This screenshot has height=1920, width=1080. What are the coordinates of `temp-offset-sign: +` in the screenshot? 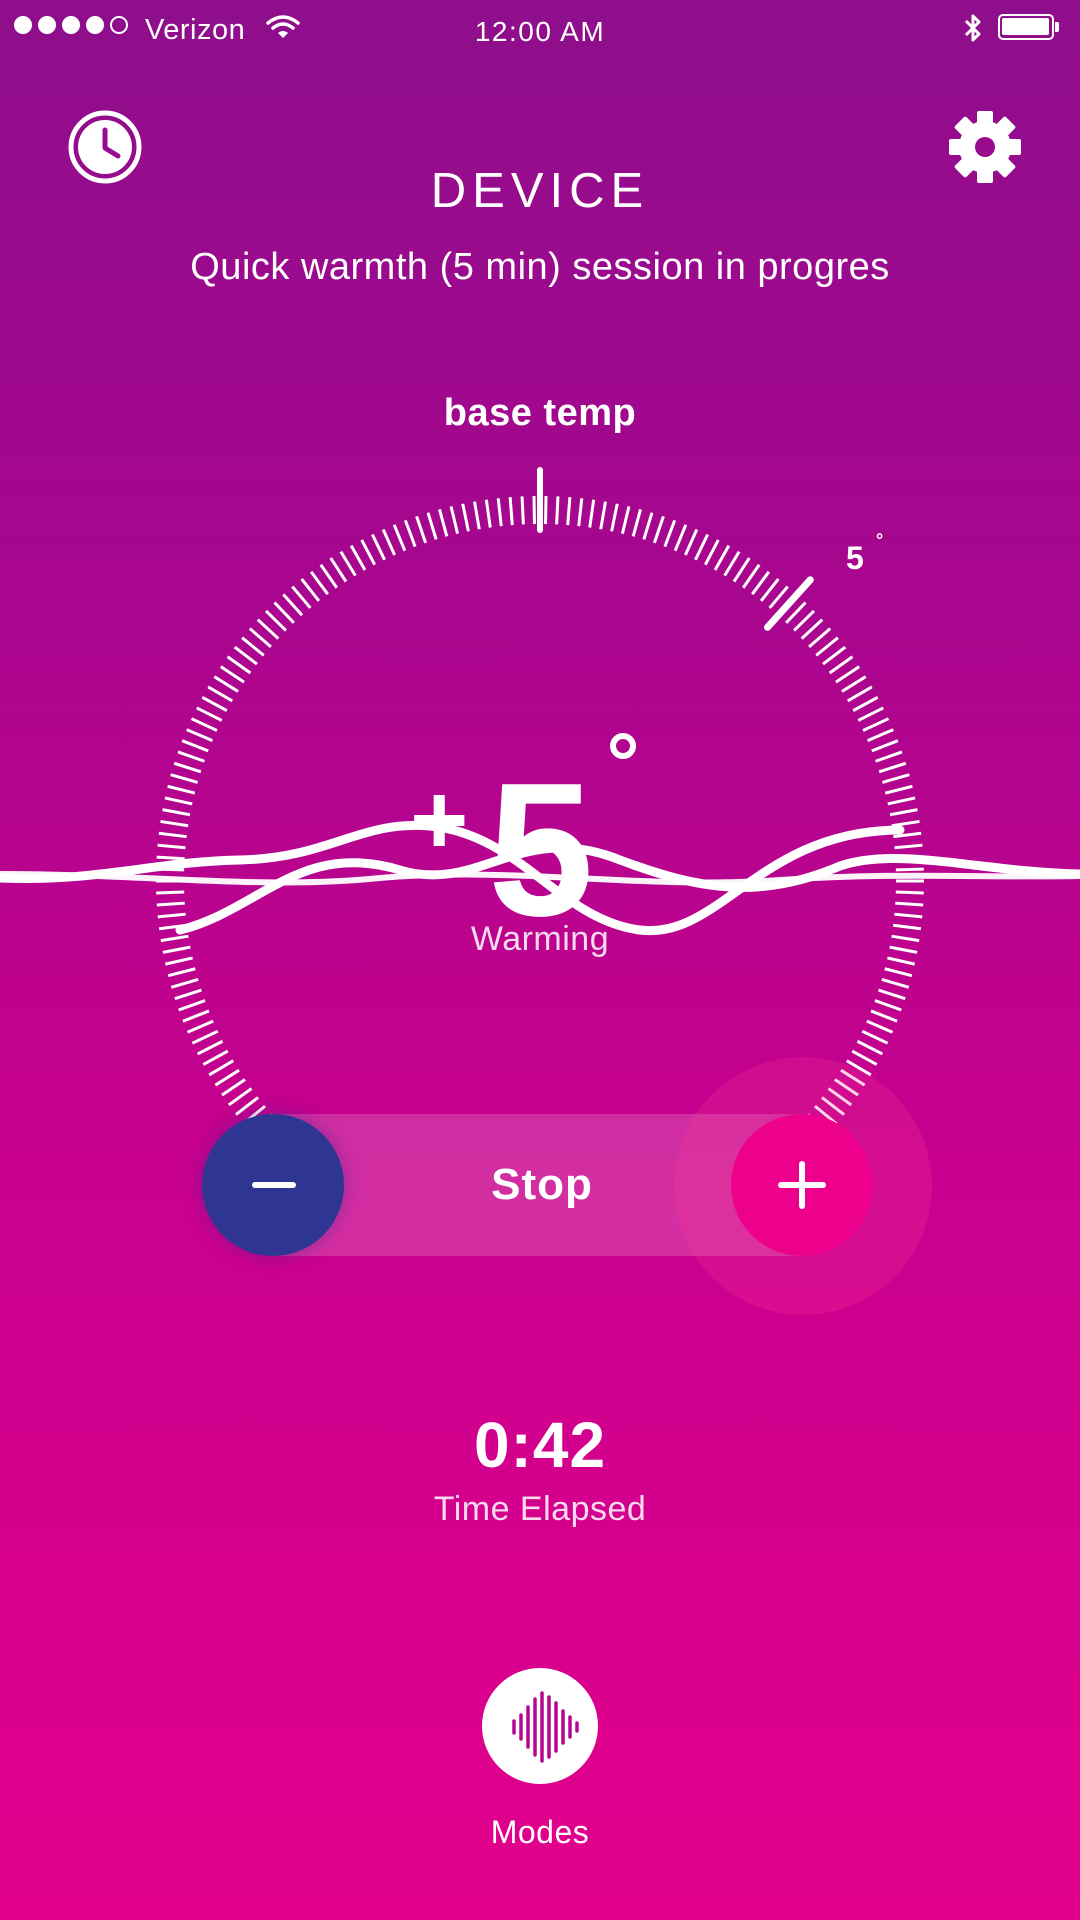 It's located at (439, 820).